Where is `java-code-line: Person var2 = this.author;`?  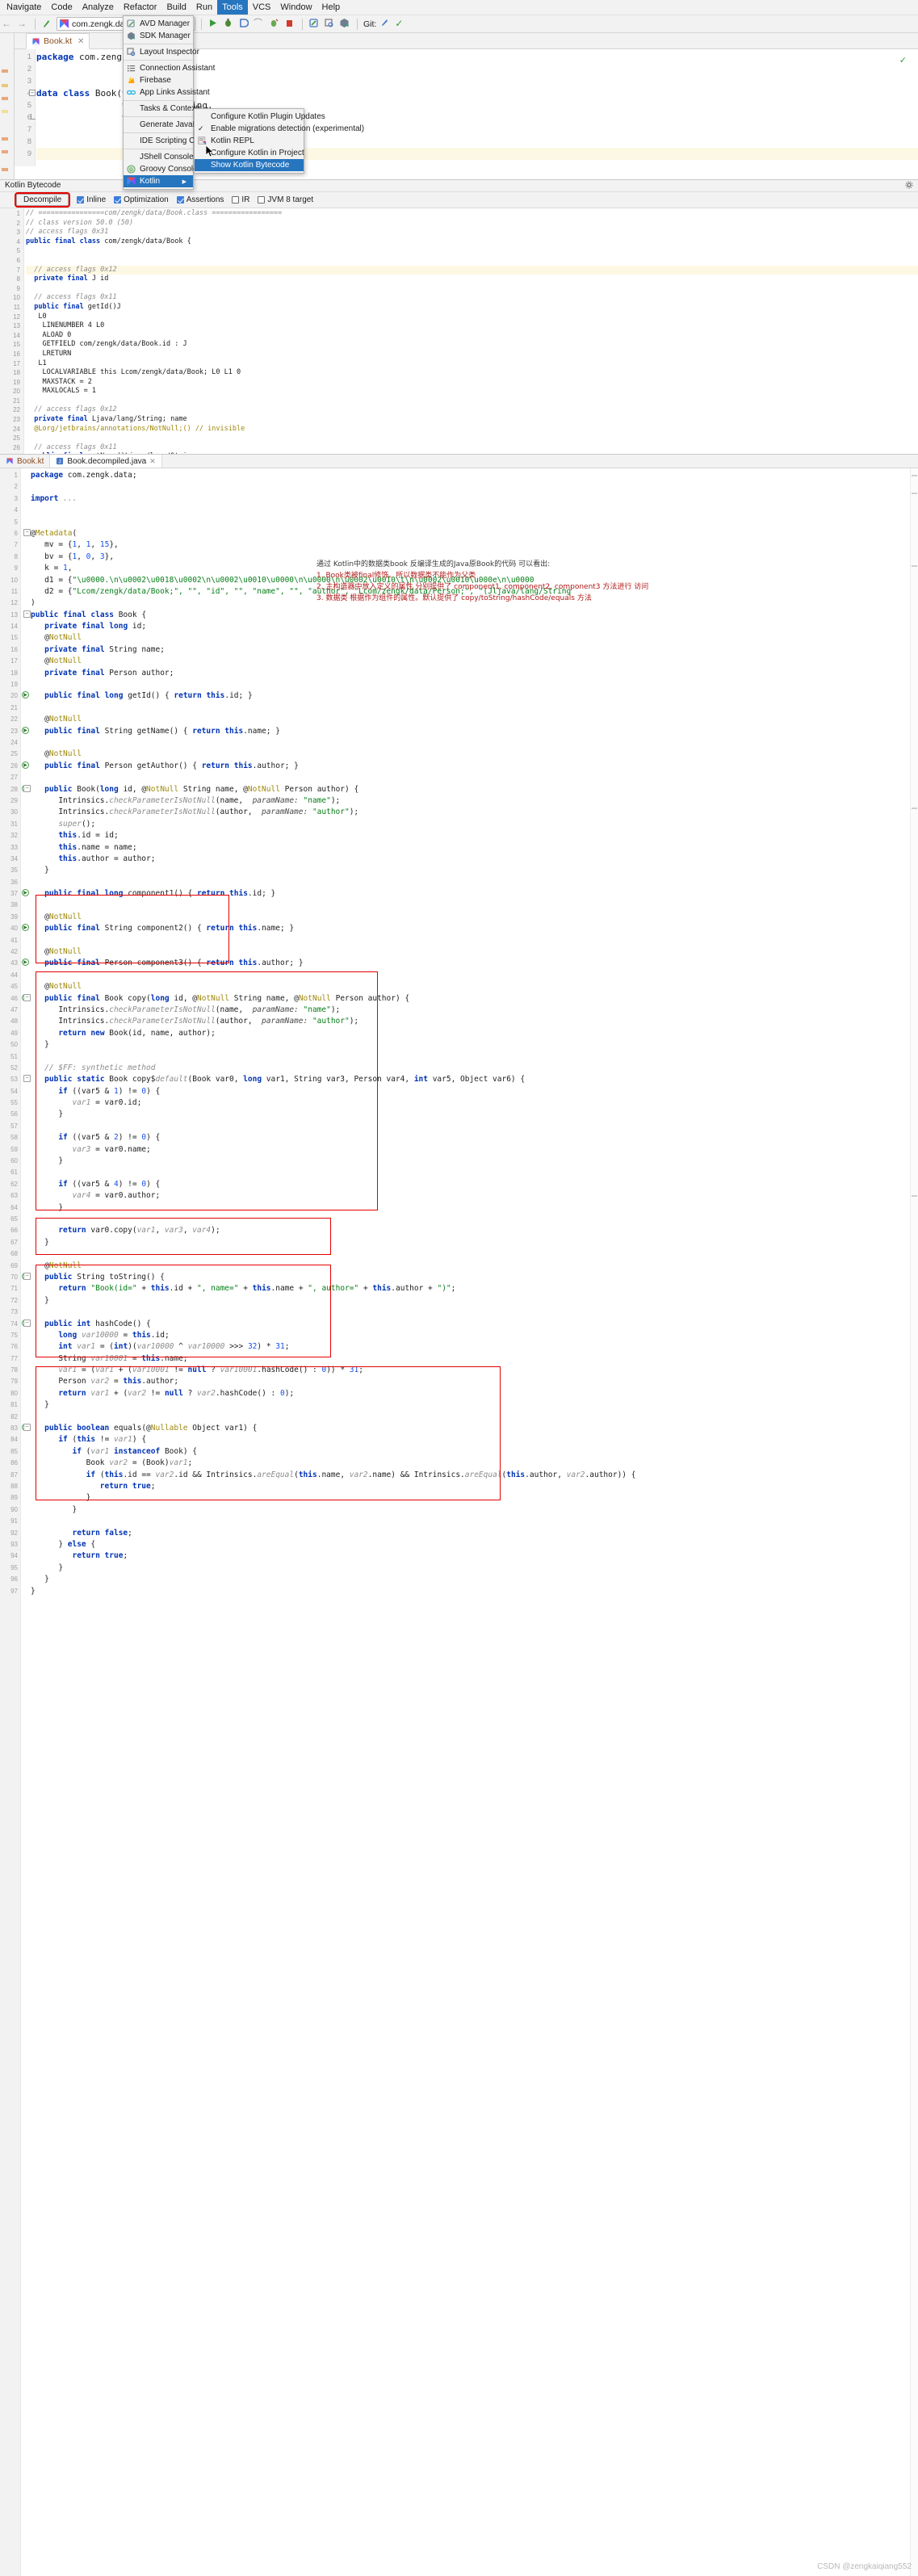
java-code-line: Person var2 = this.author; is located at coordinates (474, 1381).